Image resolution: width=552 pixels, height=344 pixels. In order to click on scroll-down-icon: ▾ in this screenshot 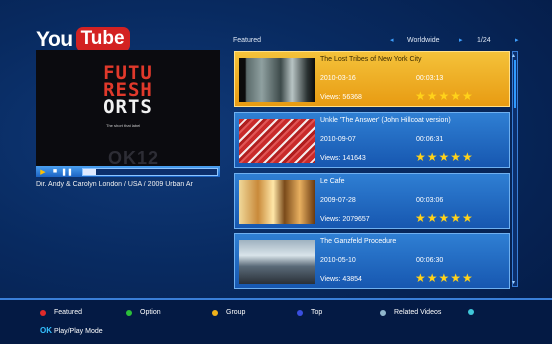, I will do `click(513, 282)`.